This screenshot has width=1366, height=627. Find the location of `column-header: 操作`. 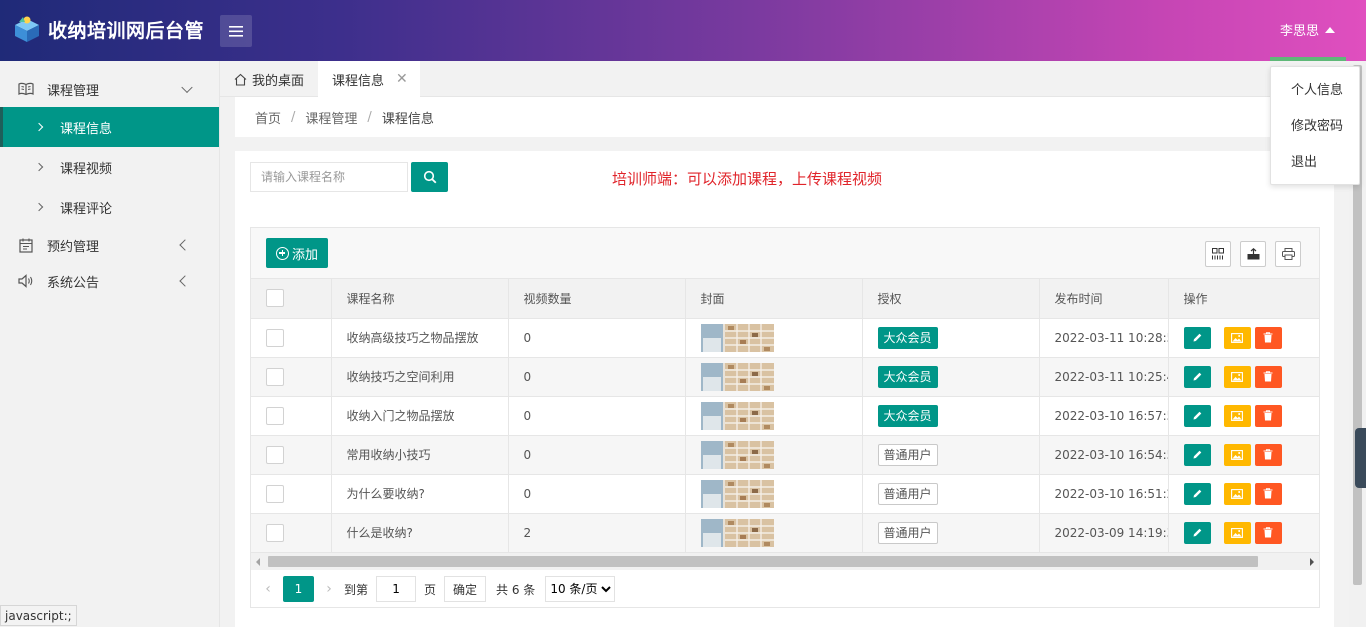

column-header: 操作 is located at coordinates (1244, 299).